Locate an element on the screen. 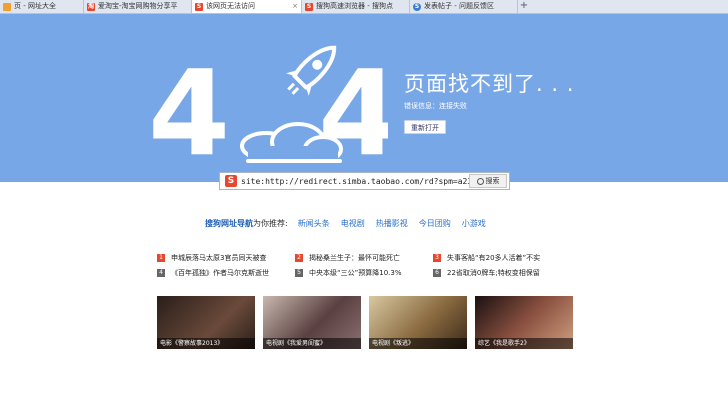 This screenshot has width=728, height=400. forum-icon: S is located at coordinates (417, 6).